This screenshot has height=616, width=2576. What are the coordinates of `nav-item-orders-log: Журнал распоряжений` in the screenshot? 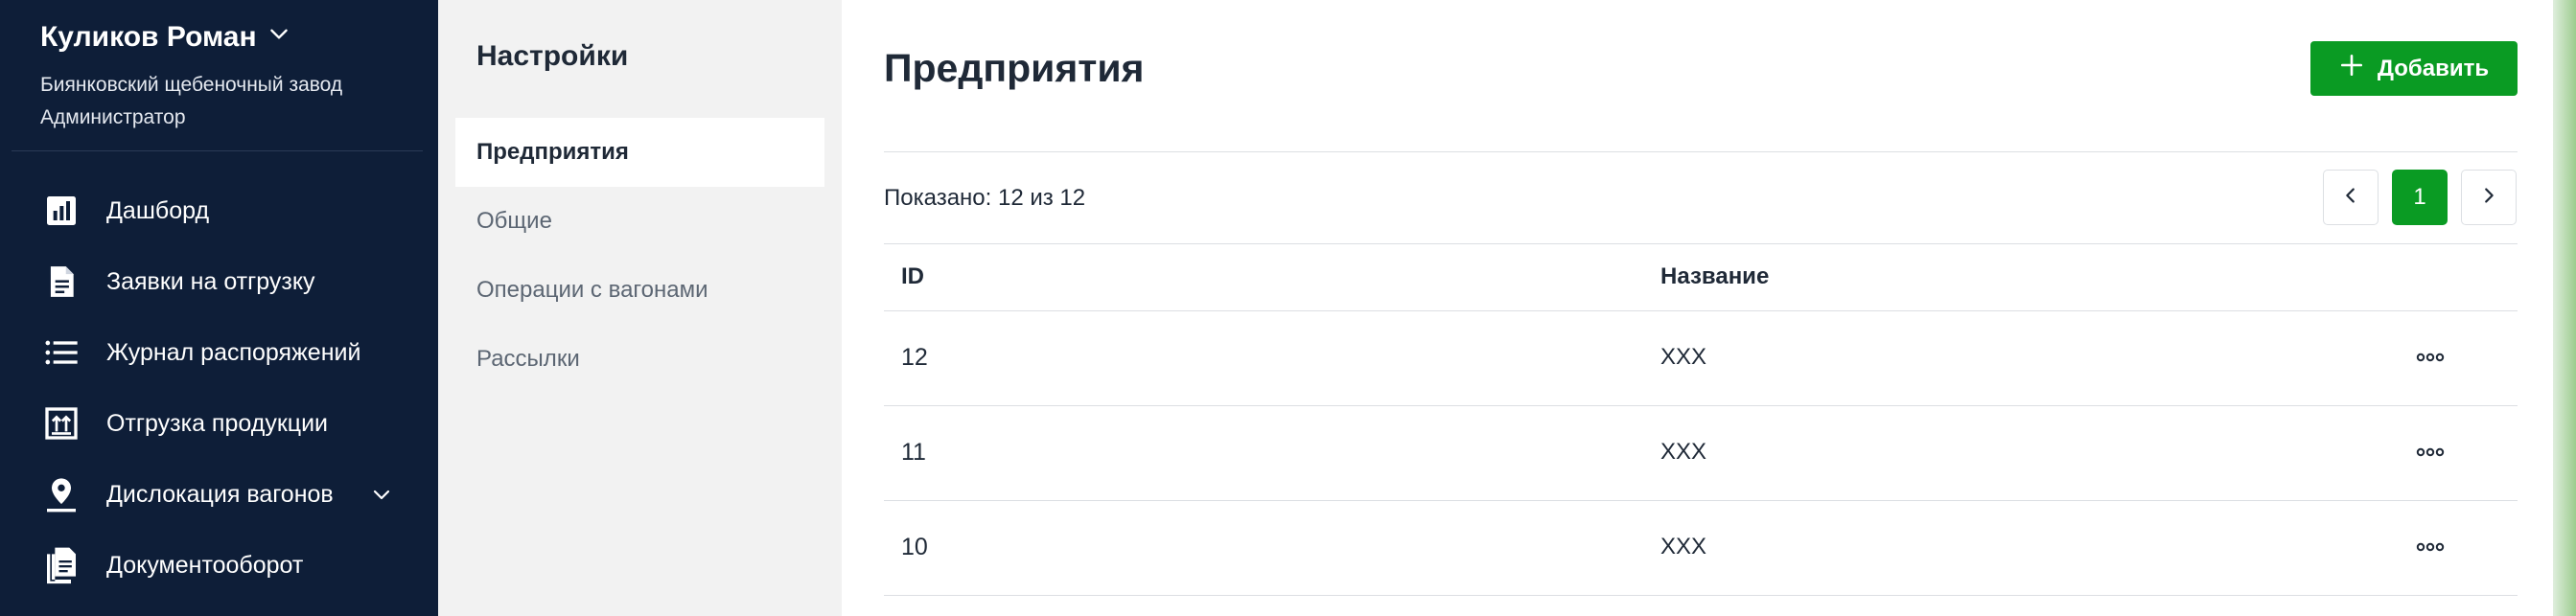 It's located at (219, 352).